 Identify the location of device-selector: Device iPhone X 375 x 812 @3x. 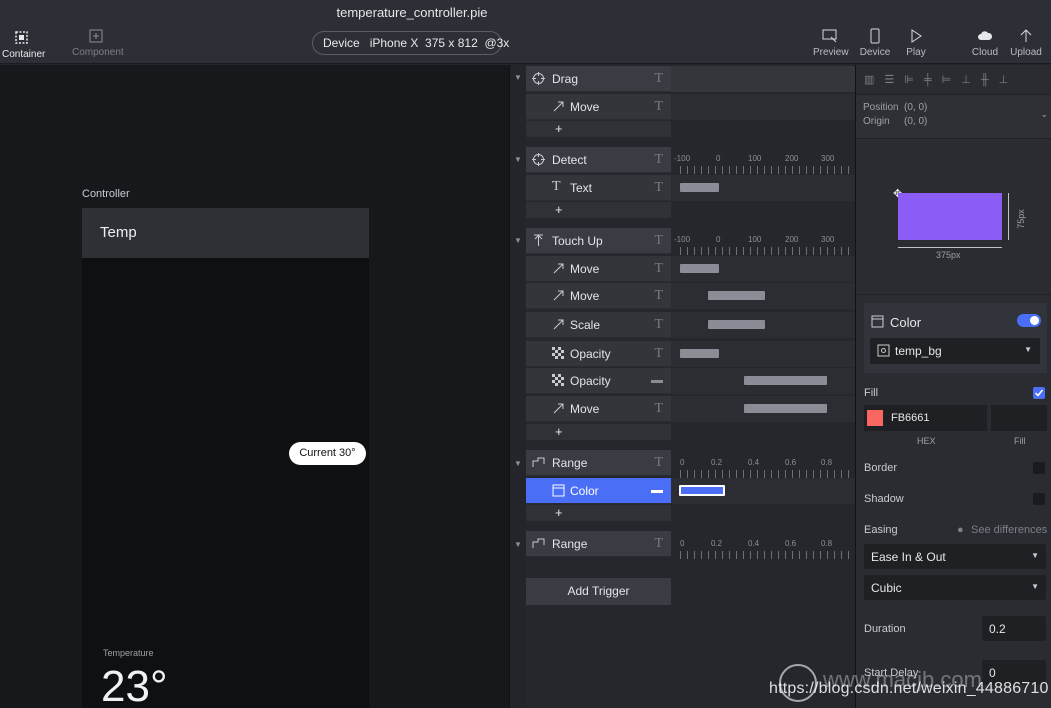
(410, 43).